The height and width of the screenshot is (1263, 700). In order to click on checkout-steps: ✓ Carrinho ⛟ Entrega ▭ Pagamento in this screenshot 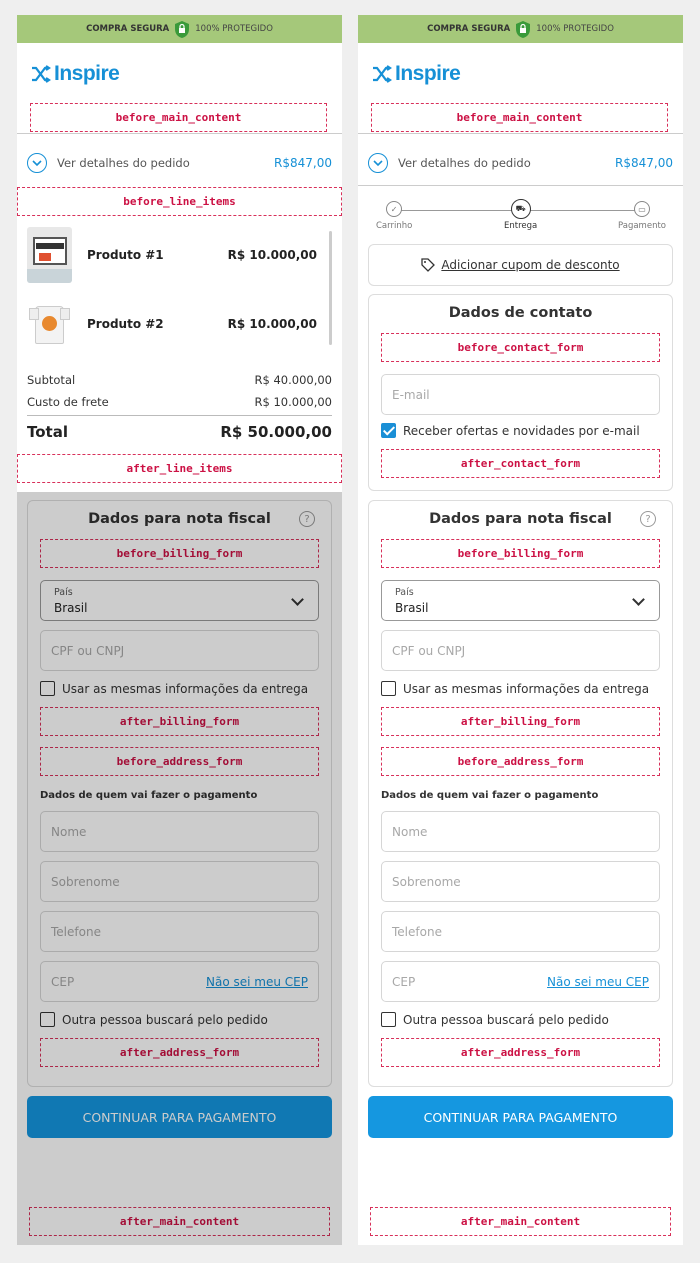, I will do `click(520, 222)`.